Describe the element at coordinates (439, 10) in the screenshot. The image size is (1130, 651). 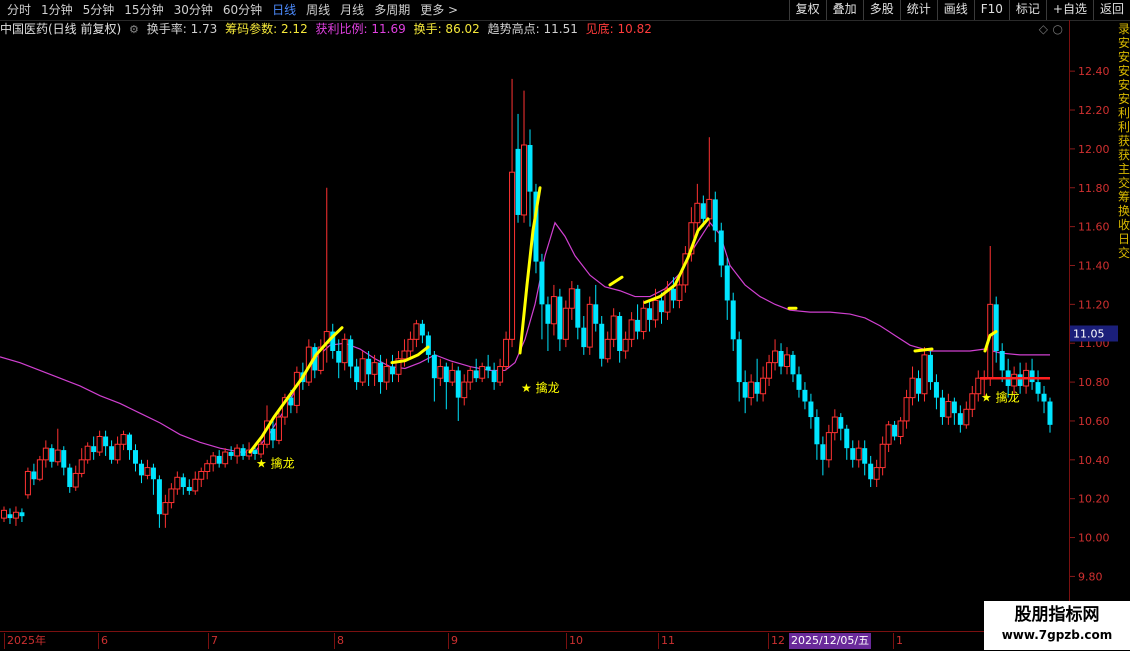
I see `period-tab-10: 更多 >` at that location.